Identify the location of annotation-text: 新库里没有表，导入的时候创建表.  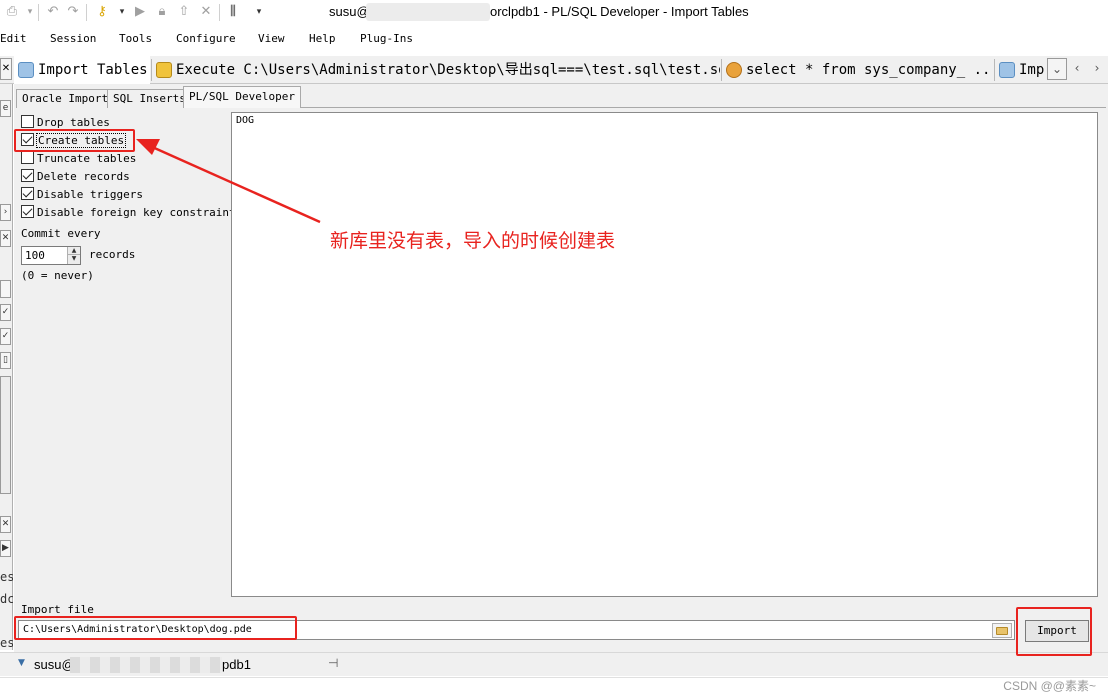
(473, 241).